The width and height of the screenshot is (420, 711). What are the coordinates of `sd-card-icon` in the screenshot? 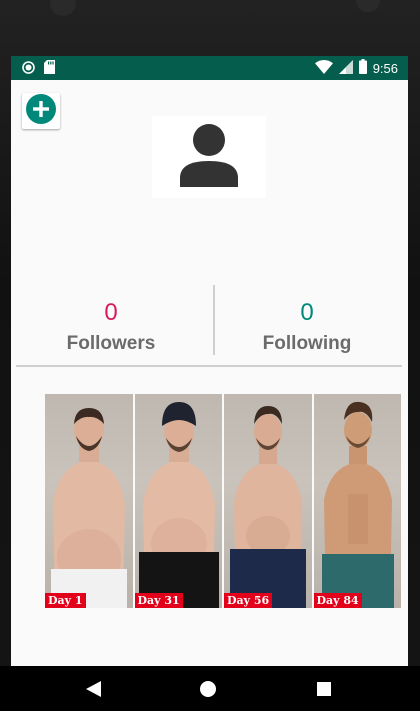 It's located at (49, 69).